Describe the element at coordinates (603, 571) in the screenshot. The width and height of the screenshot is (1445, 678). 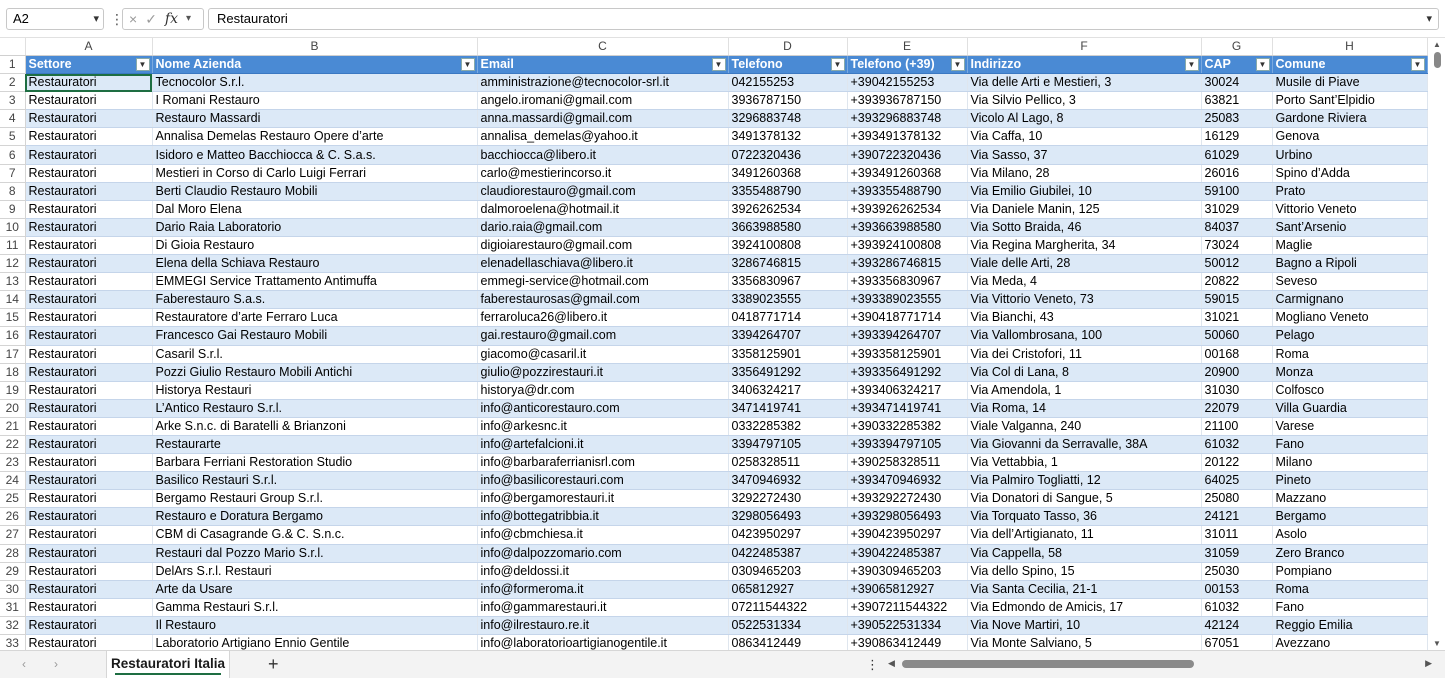
I see `table-cell: info@deldossi.it` at that location.